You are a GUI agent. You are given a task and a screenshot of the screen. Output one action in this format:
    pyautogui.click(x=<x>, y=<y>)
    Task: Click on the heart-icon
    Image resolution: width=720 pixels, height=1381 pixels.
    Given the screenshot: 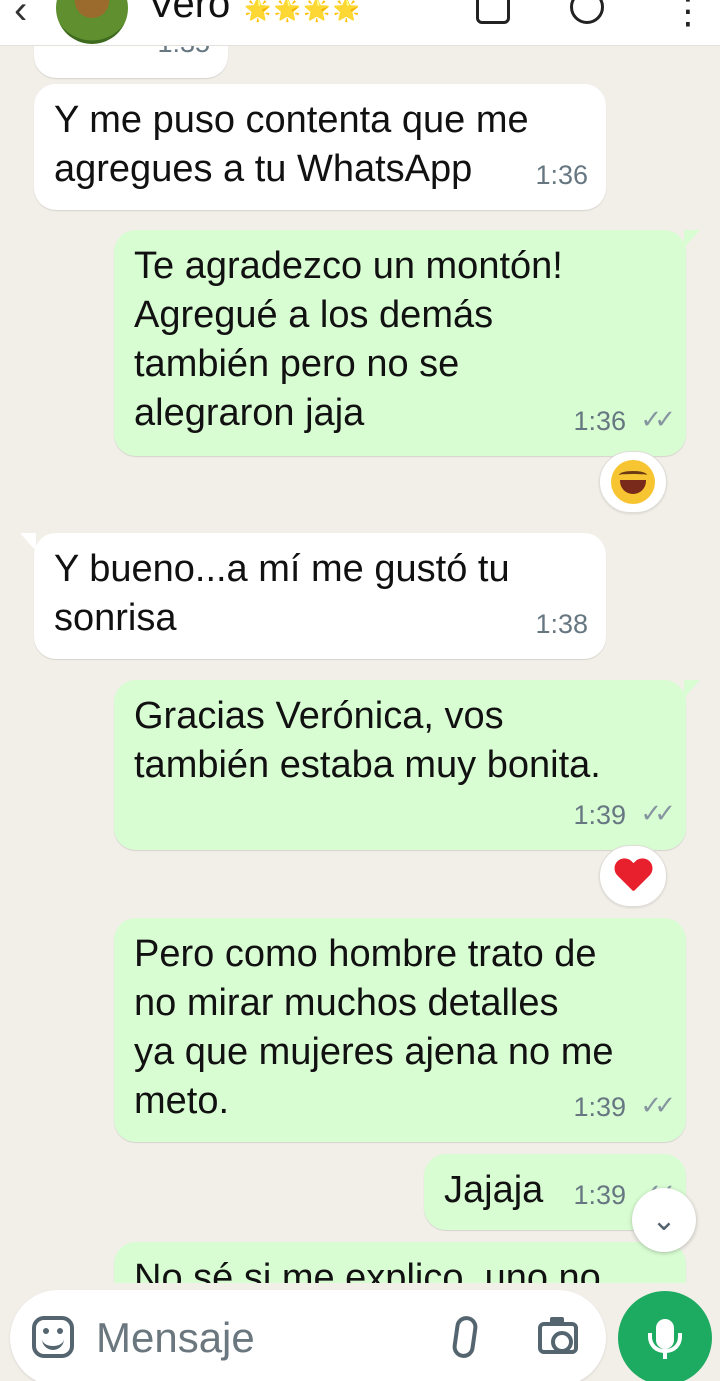 What is the action you would take?
    pyautogui.click(x=633, y=876)
    